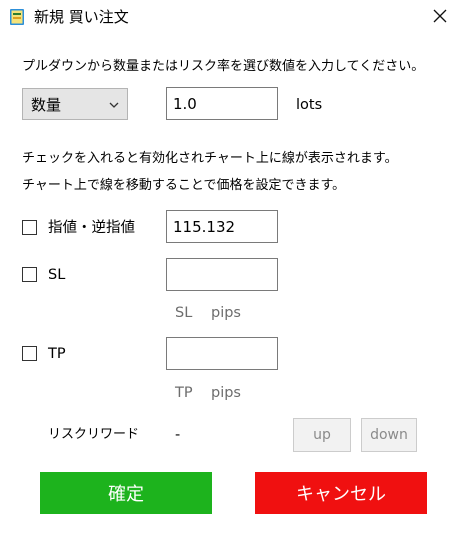  I want to click on up-button: up, so click(322, 435).